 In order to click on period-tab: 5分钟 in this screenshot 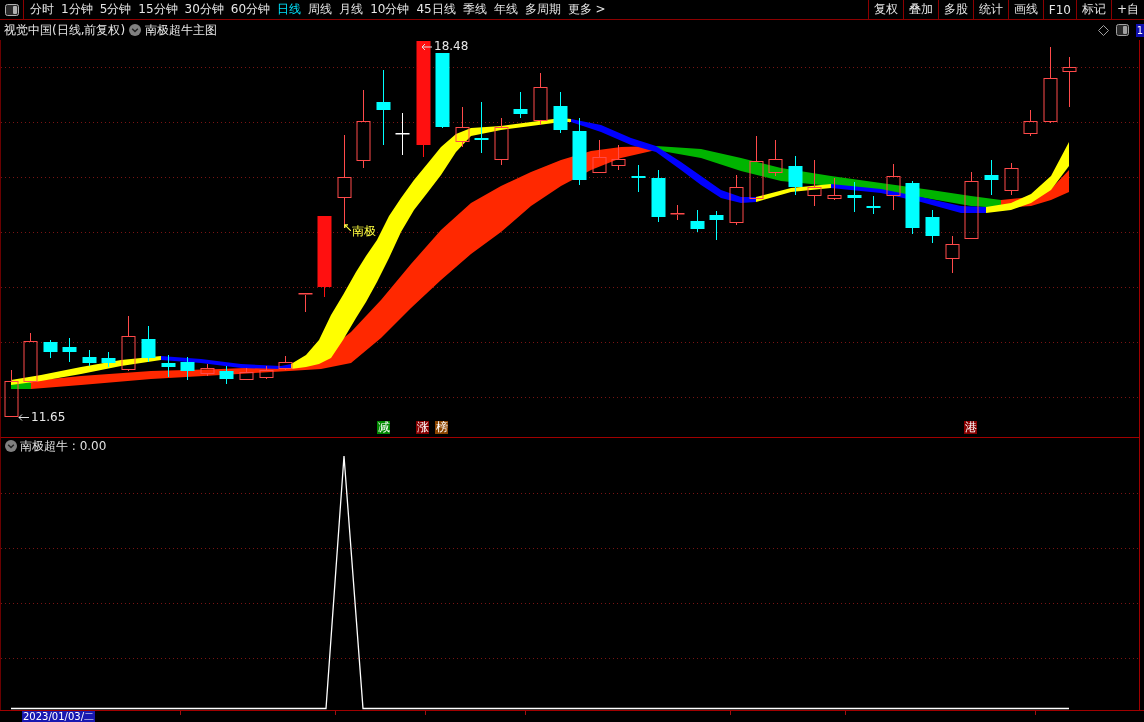, I will do `click(115, 9)`.